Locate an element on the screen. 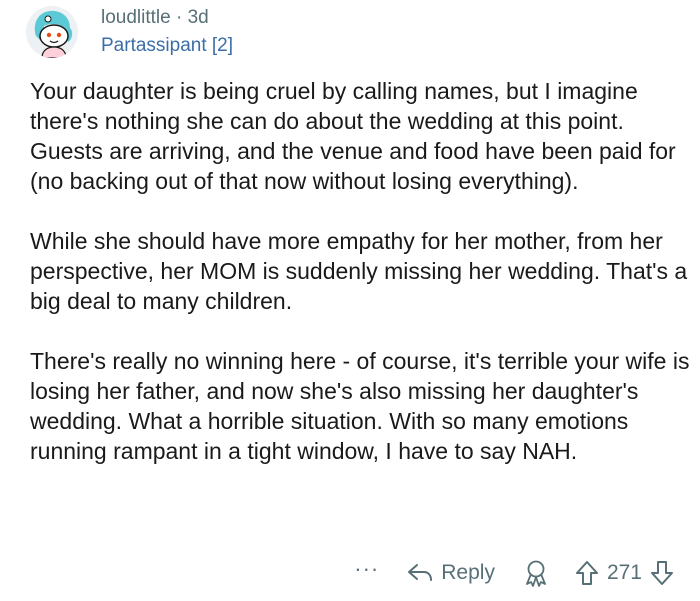 This screenshot has width=700, height=601. upvote-arrow-icon is located at coordinates (587, 573).